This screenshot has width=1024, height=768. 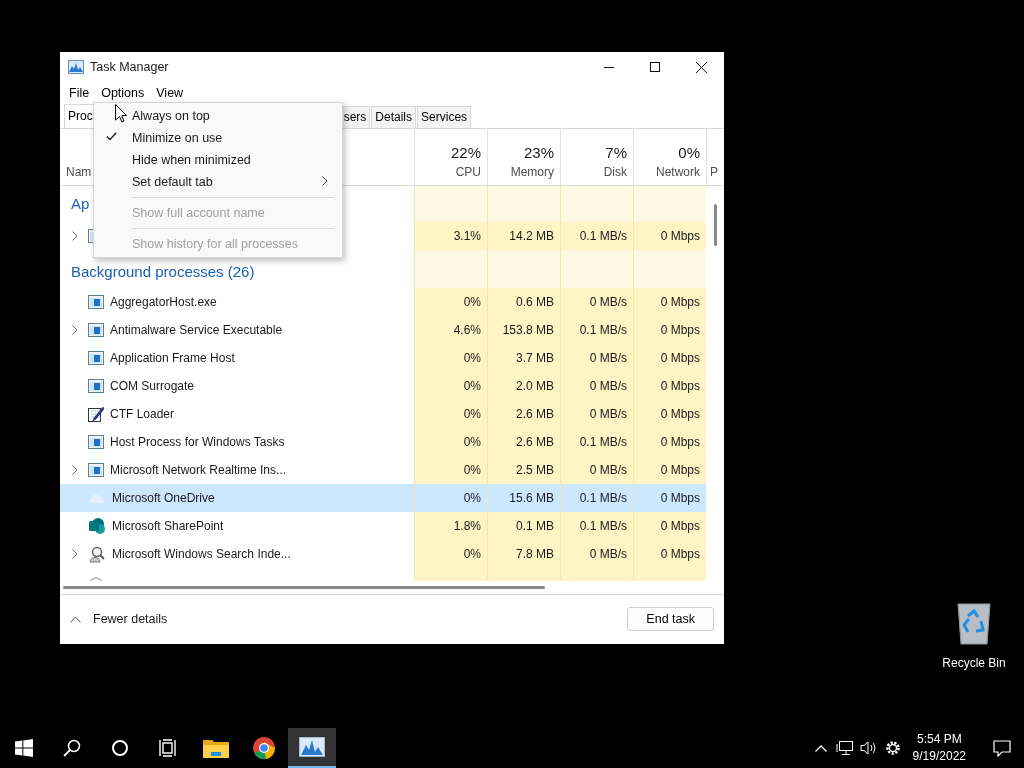 I want to click on process-row: Antimalware Service Executable 4.6% 153.8 MB 0.1 MB/s 0 Mbps, so click(x=383, y=330).